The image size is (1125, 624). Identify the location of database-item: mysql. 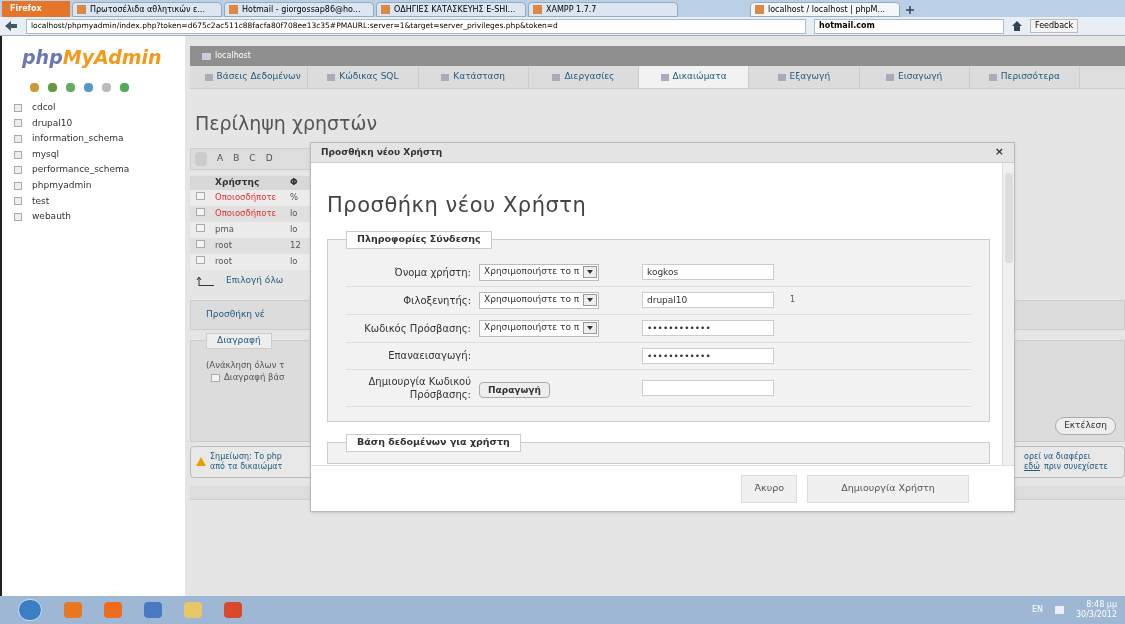
(93, 154).